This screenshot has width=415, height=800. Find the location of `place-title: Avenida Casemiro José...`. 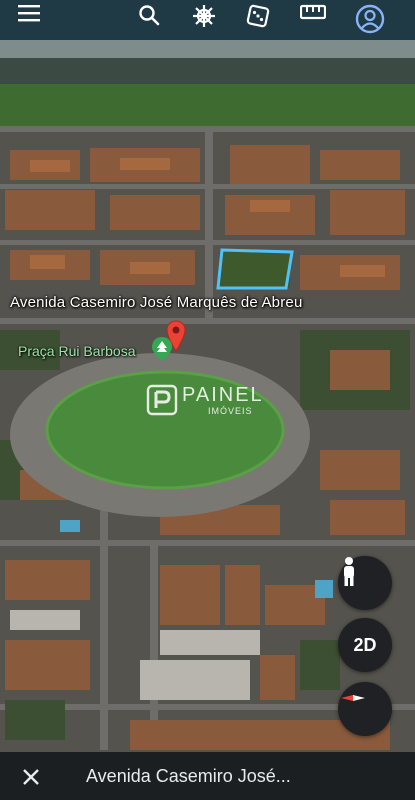

place-title: Avenida Casemiro José... is located at coordinates (188, 776).